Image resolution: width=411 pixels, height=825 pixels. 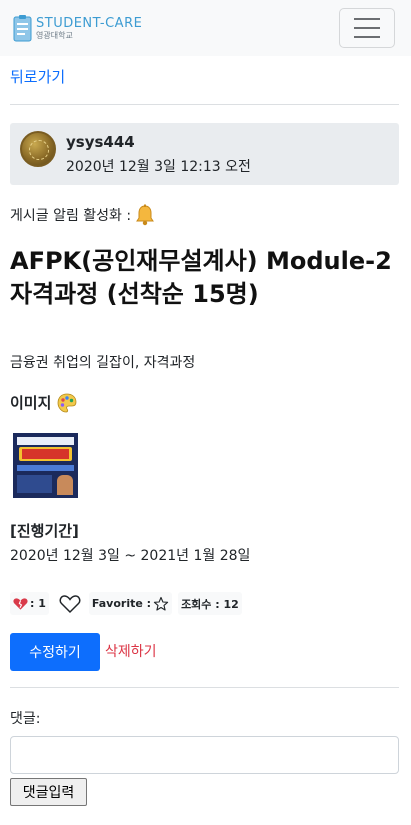 I want to click on notification-label: 게시글 알림 활성화 :, so click(x=71, y=216).